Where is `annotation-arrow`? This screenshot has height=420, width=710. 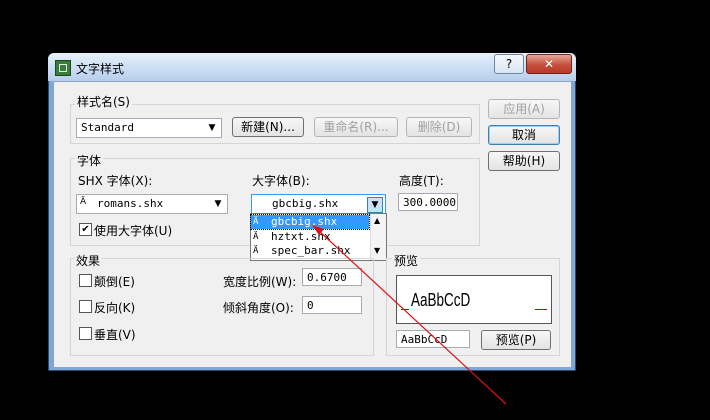
annotation-arrow is located at coordinates (409, 315).